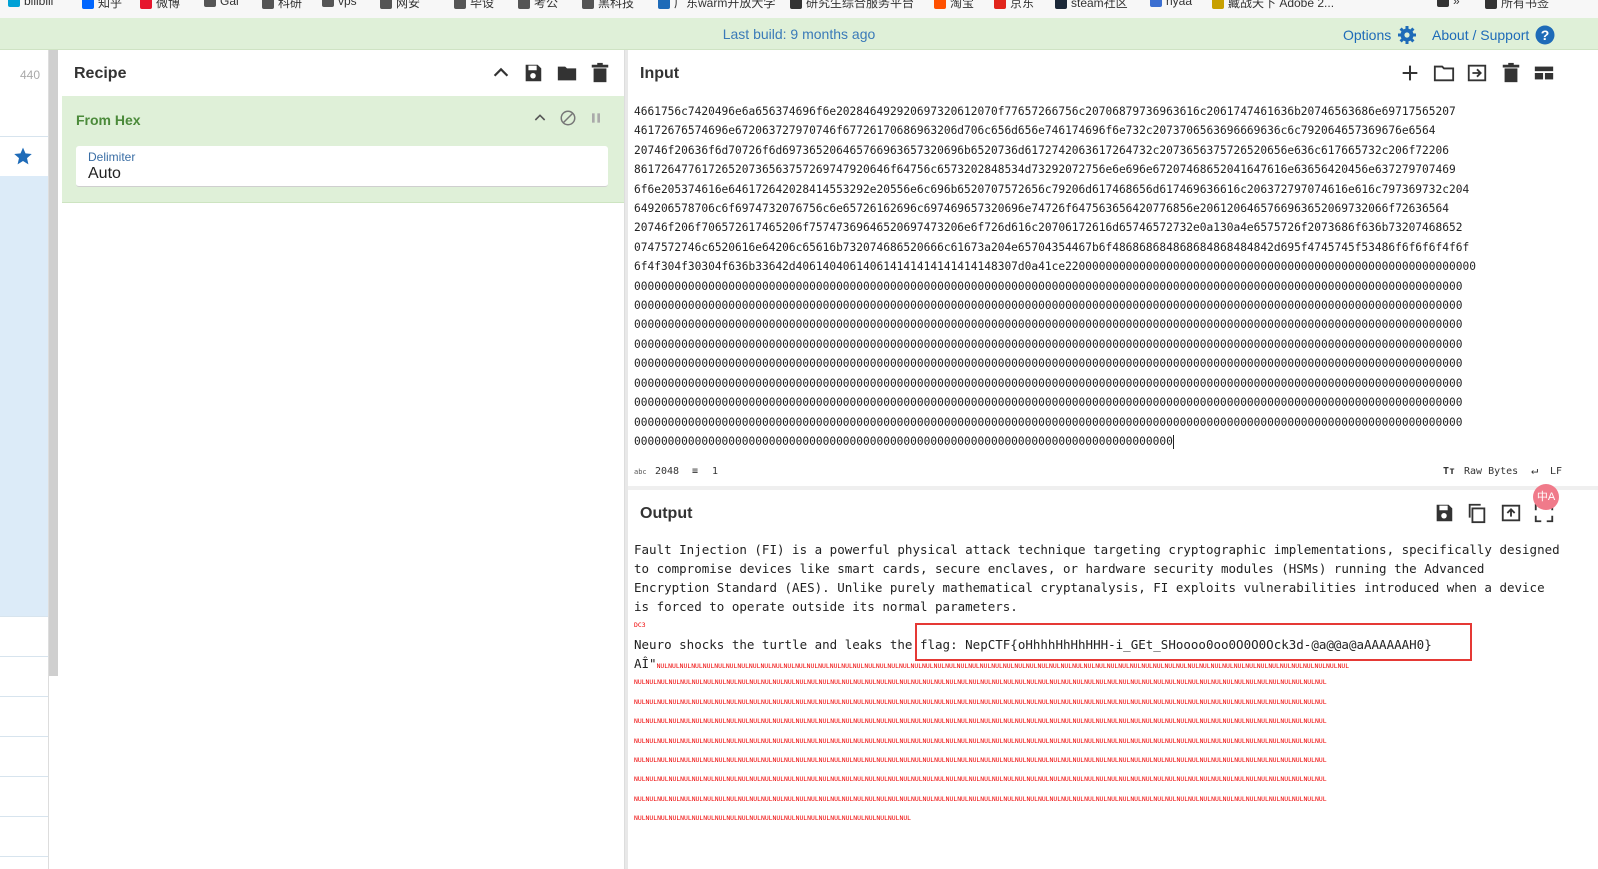 The height and width of the screenshot is (869, 1598). What do you see at coordinates (342, 166) in the screenshot?
I see `delimiter-field: Delimiter Auto` at bounding box center [342, 166].